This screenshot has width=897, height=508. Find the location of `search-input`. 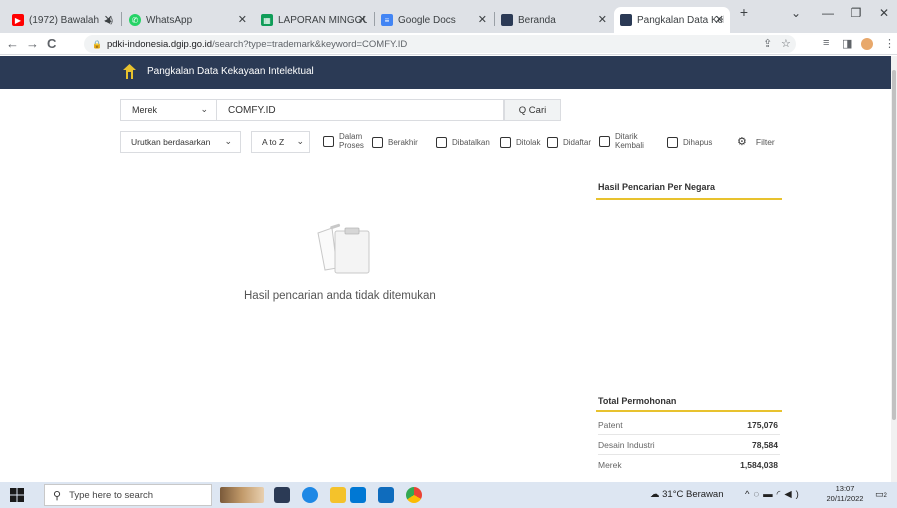

search-input is located at coordinates (360, 110).